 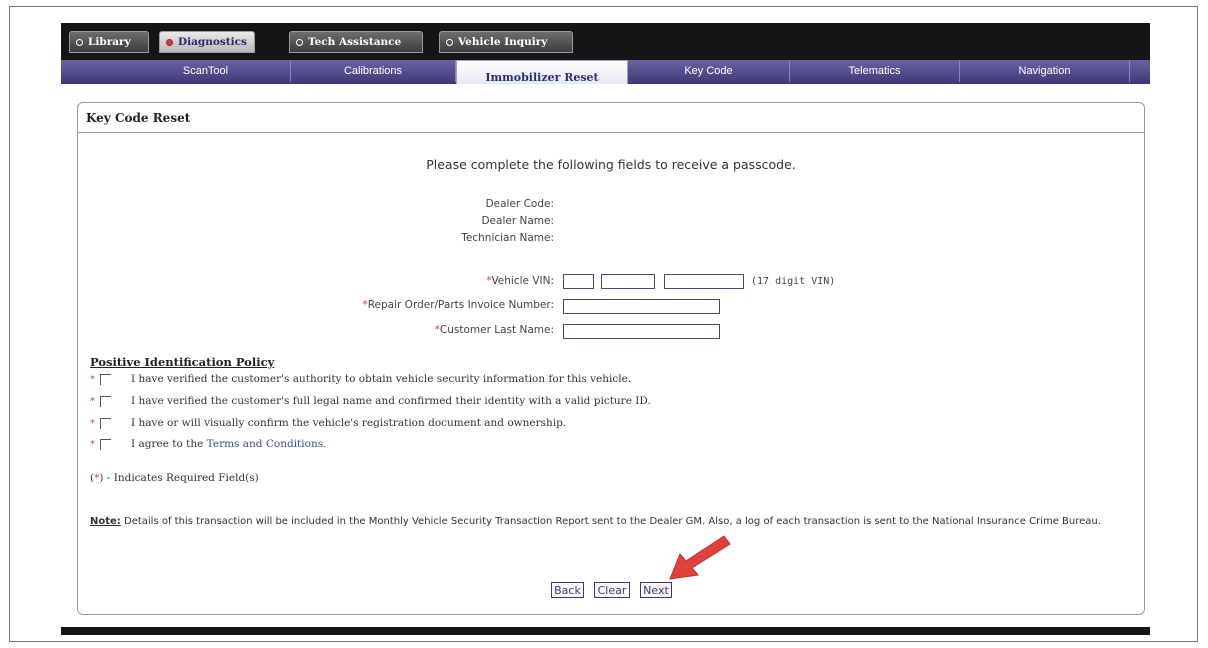 What do you see at coordinates (182, 362) in the screenshot?
I see `policy-title: Positive Identification Policy` at bounding box center [182, 362].